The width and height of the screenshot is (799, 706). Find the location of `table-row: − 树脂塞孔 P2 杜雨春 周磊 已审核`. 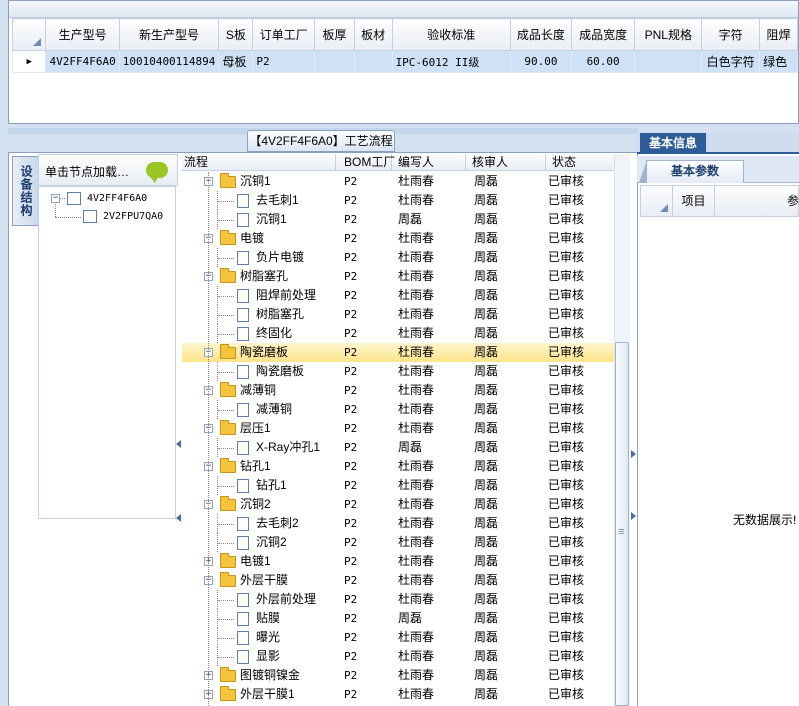

table-row: − 树脂塞孔 P2 杜雨春 周磊 已审核 is located at coordinates (398, 276).